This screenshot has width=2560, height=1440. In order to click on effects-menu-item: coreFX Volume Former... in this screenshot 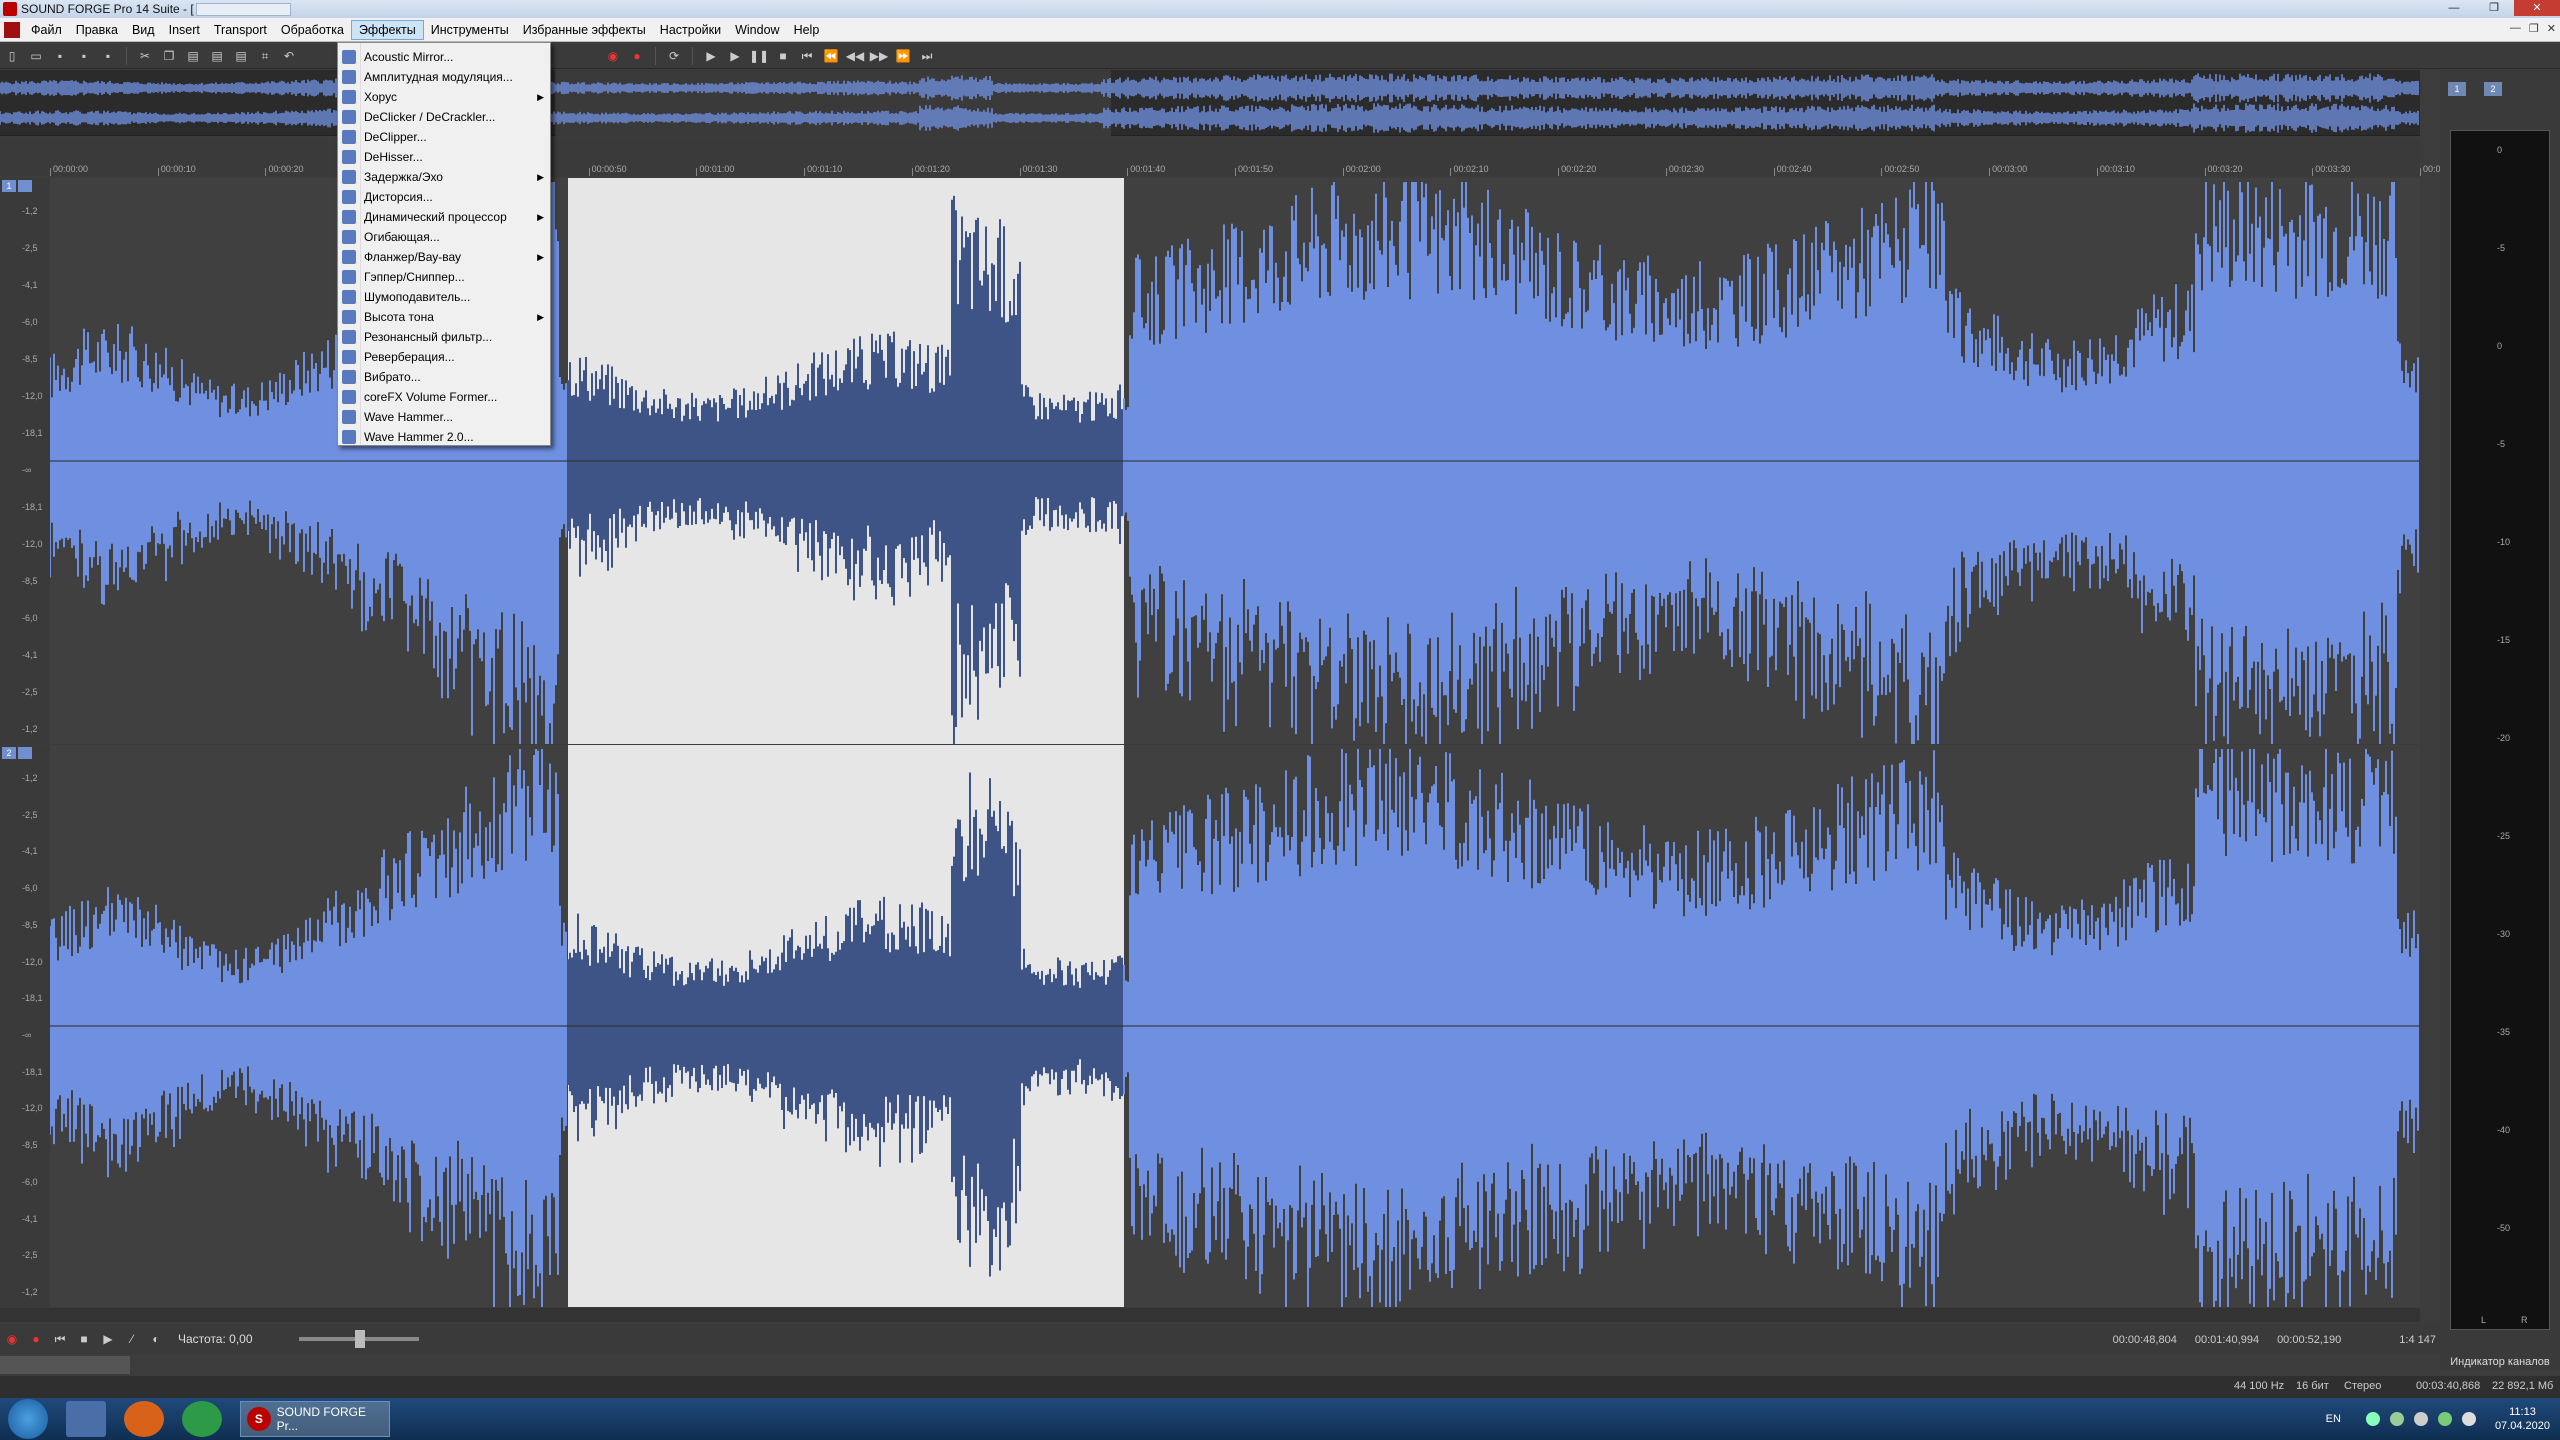, I will do `click(444, 397)`.